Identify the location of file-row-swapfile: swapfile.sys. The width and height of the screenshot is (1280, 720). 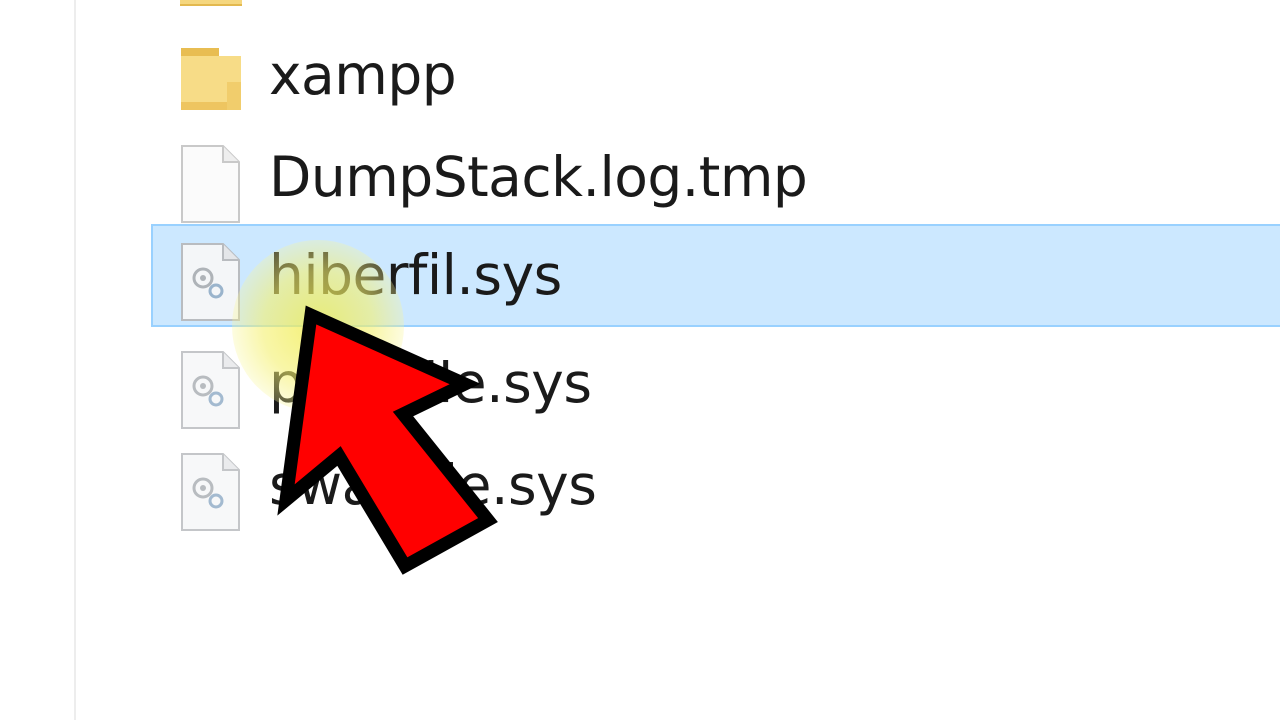
(715, 485).